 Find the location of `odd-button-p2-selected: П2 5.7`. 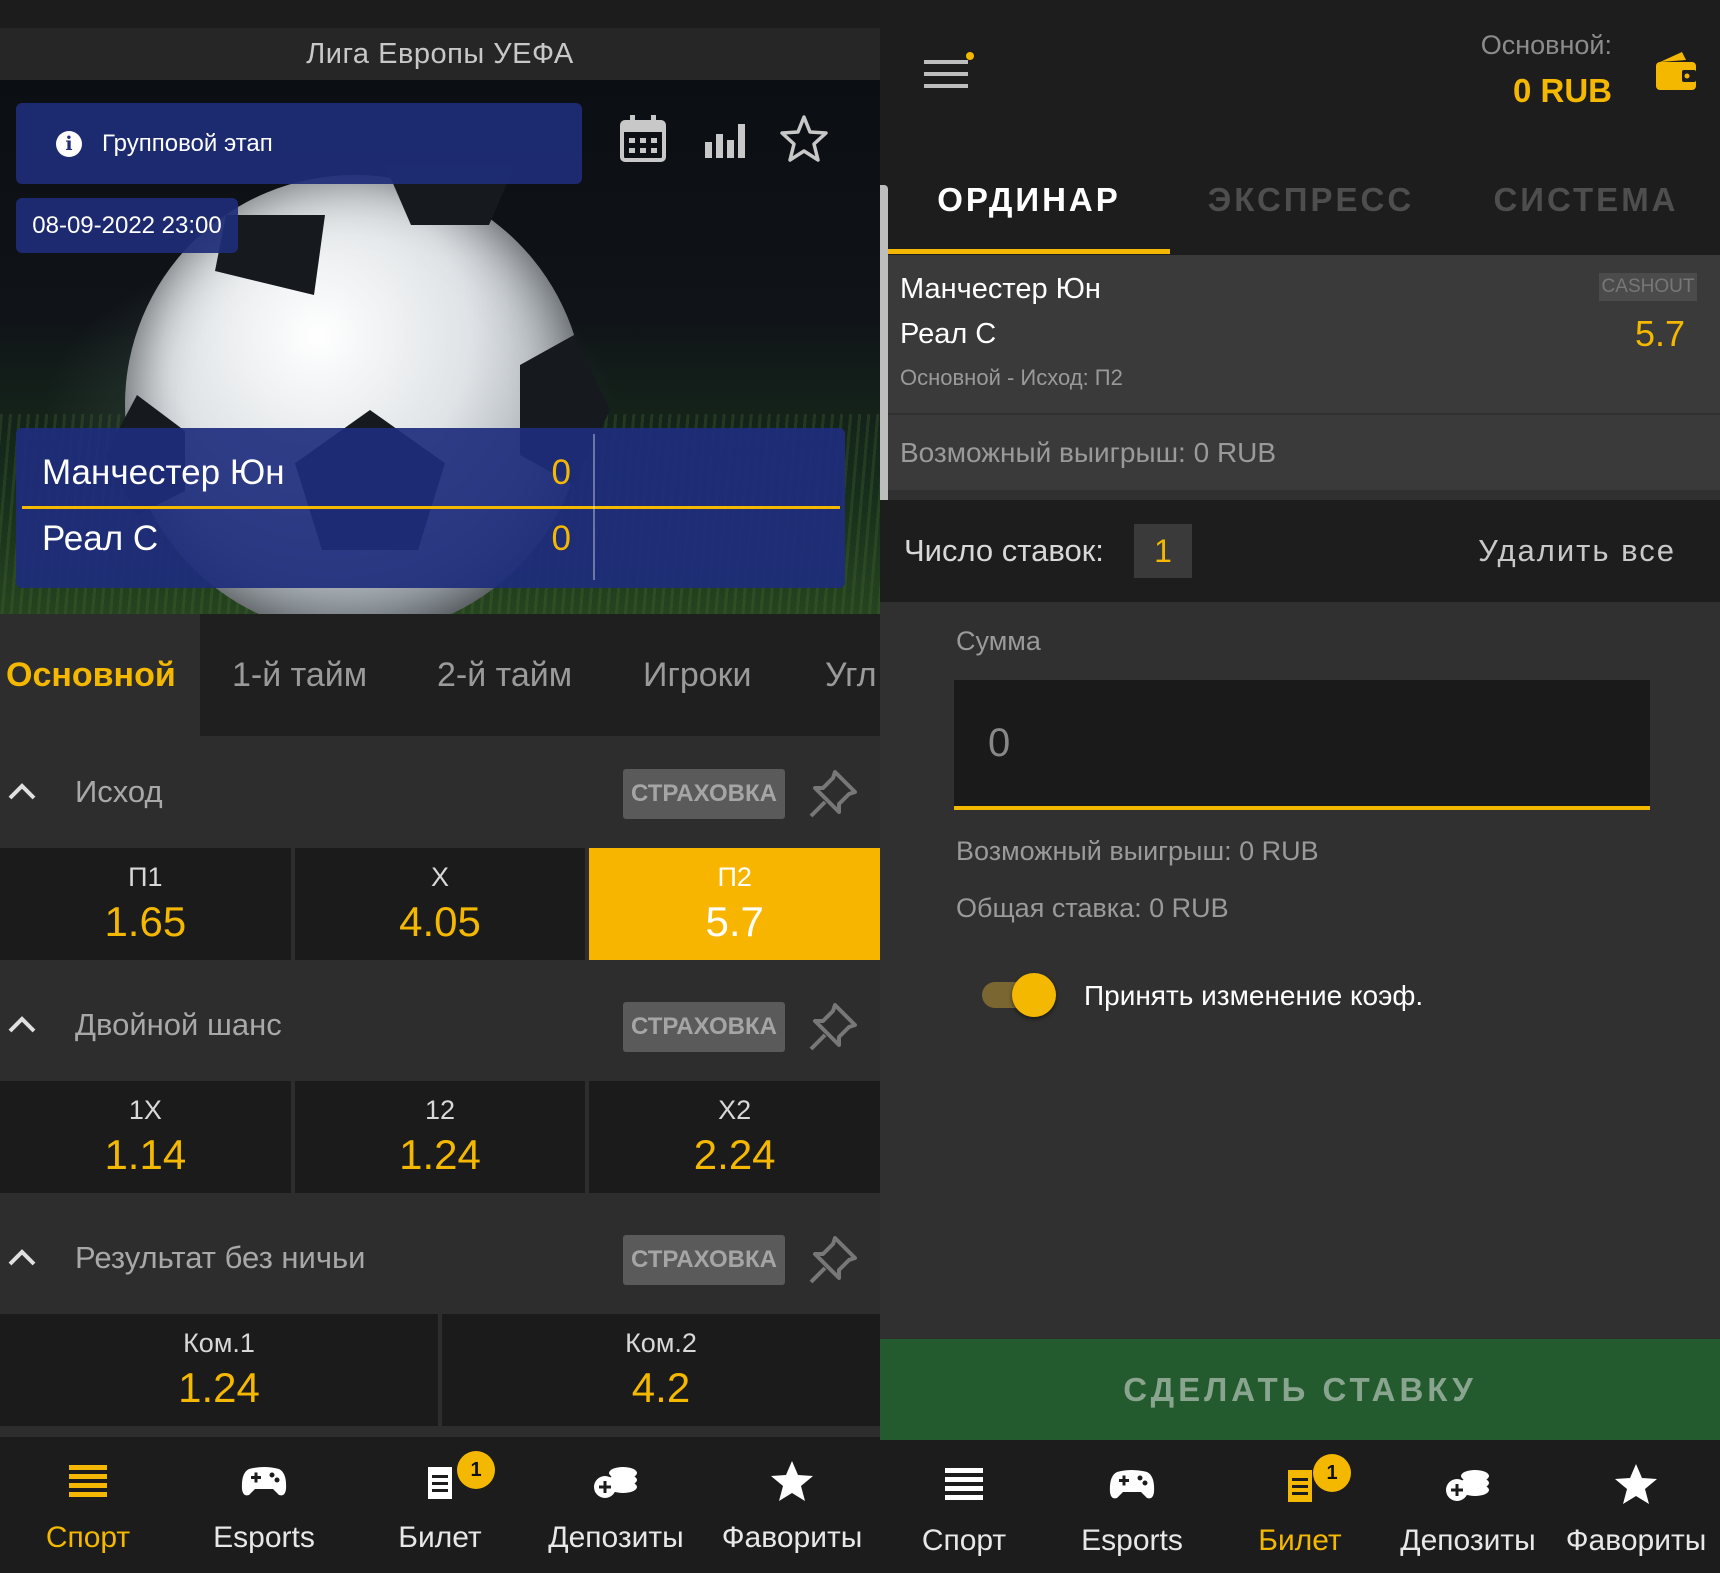

odd-button-p2-selected: П2 5.7 is located at coordinates (734, 904).